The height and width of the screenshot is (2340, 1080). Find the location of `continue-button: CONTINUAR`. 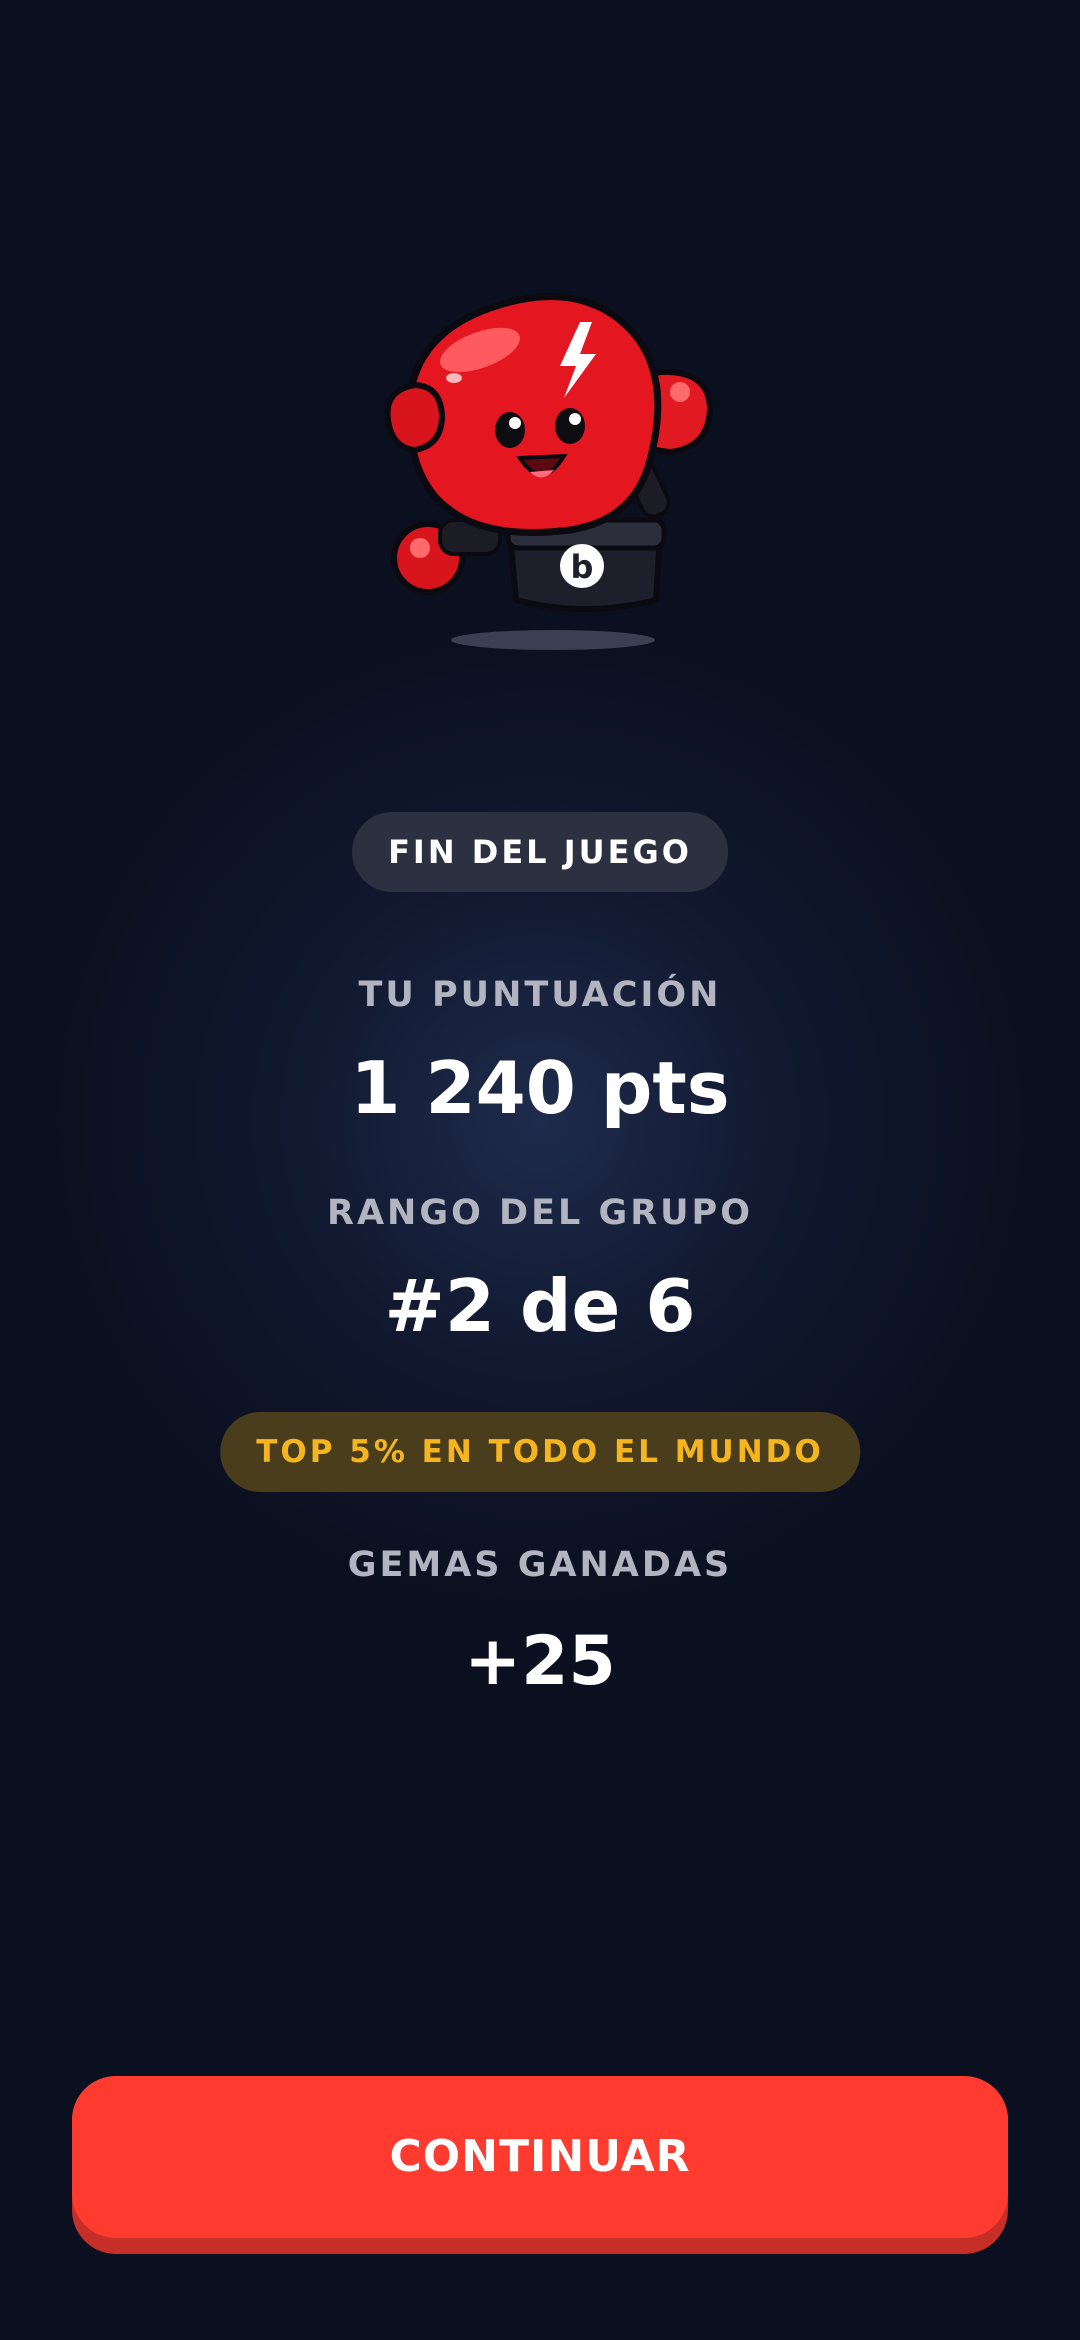

continue-button: CONTINUAR is located at coordinates (540, 2165).